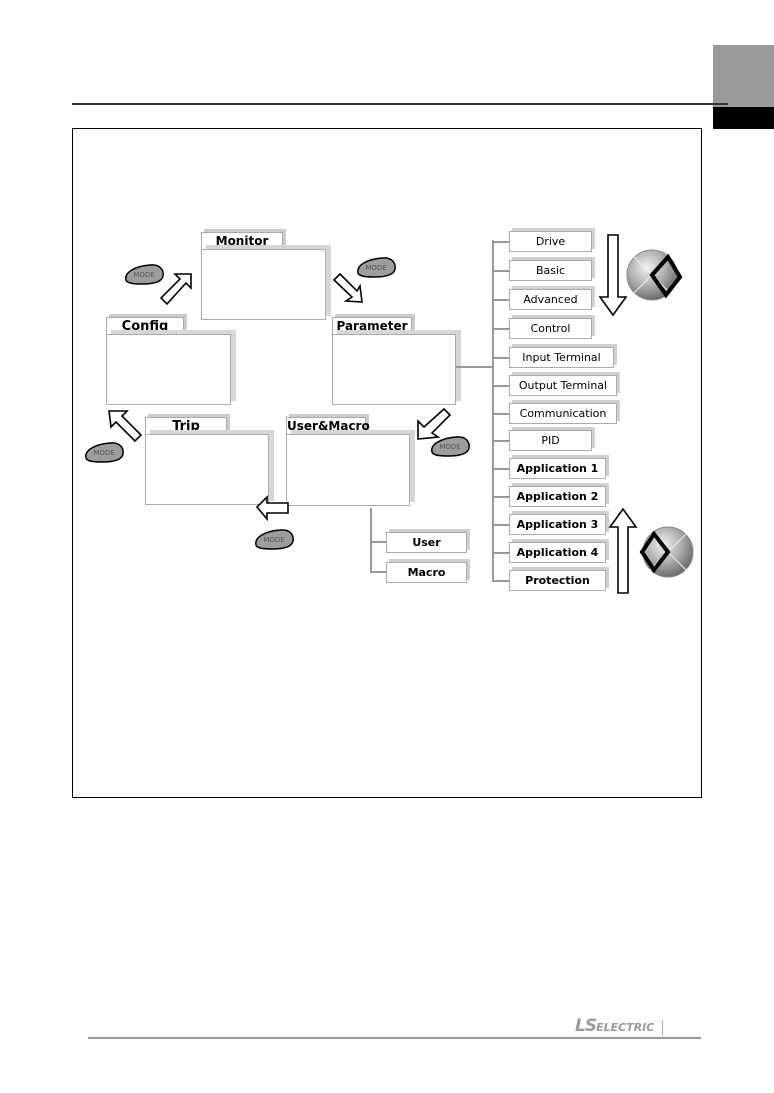 This screenshot has height=1093, width=774. Describe the element at coordinates (168, 369) in the screenshot. I see `folder-config-body` at that location.